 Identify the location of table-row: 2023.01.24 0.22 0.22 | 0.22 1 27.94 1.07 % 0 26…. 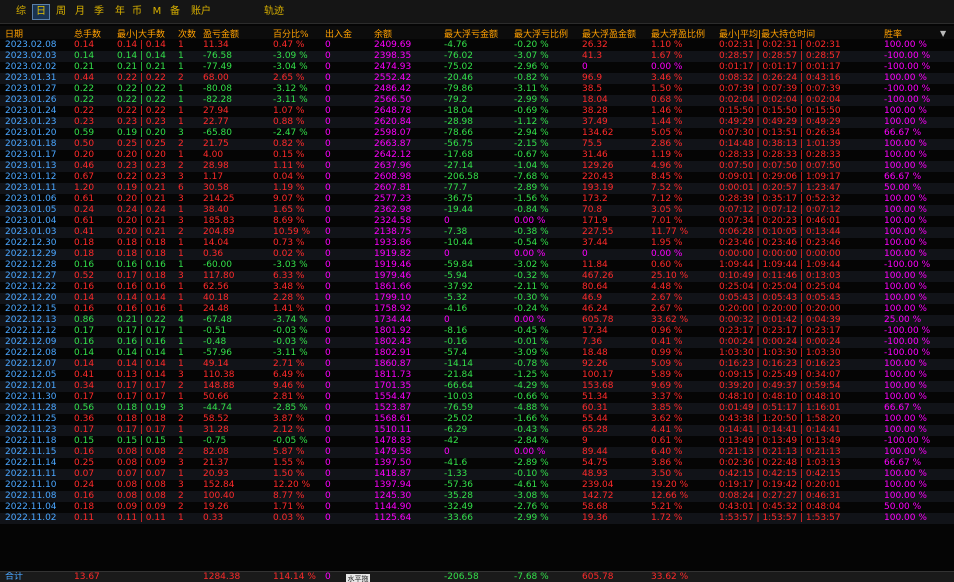
(477, 111).